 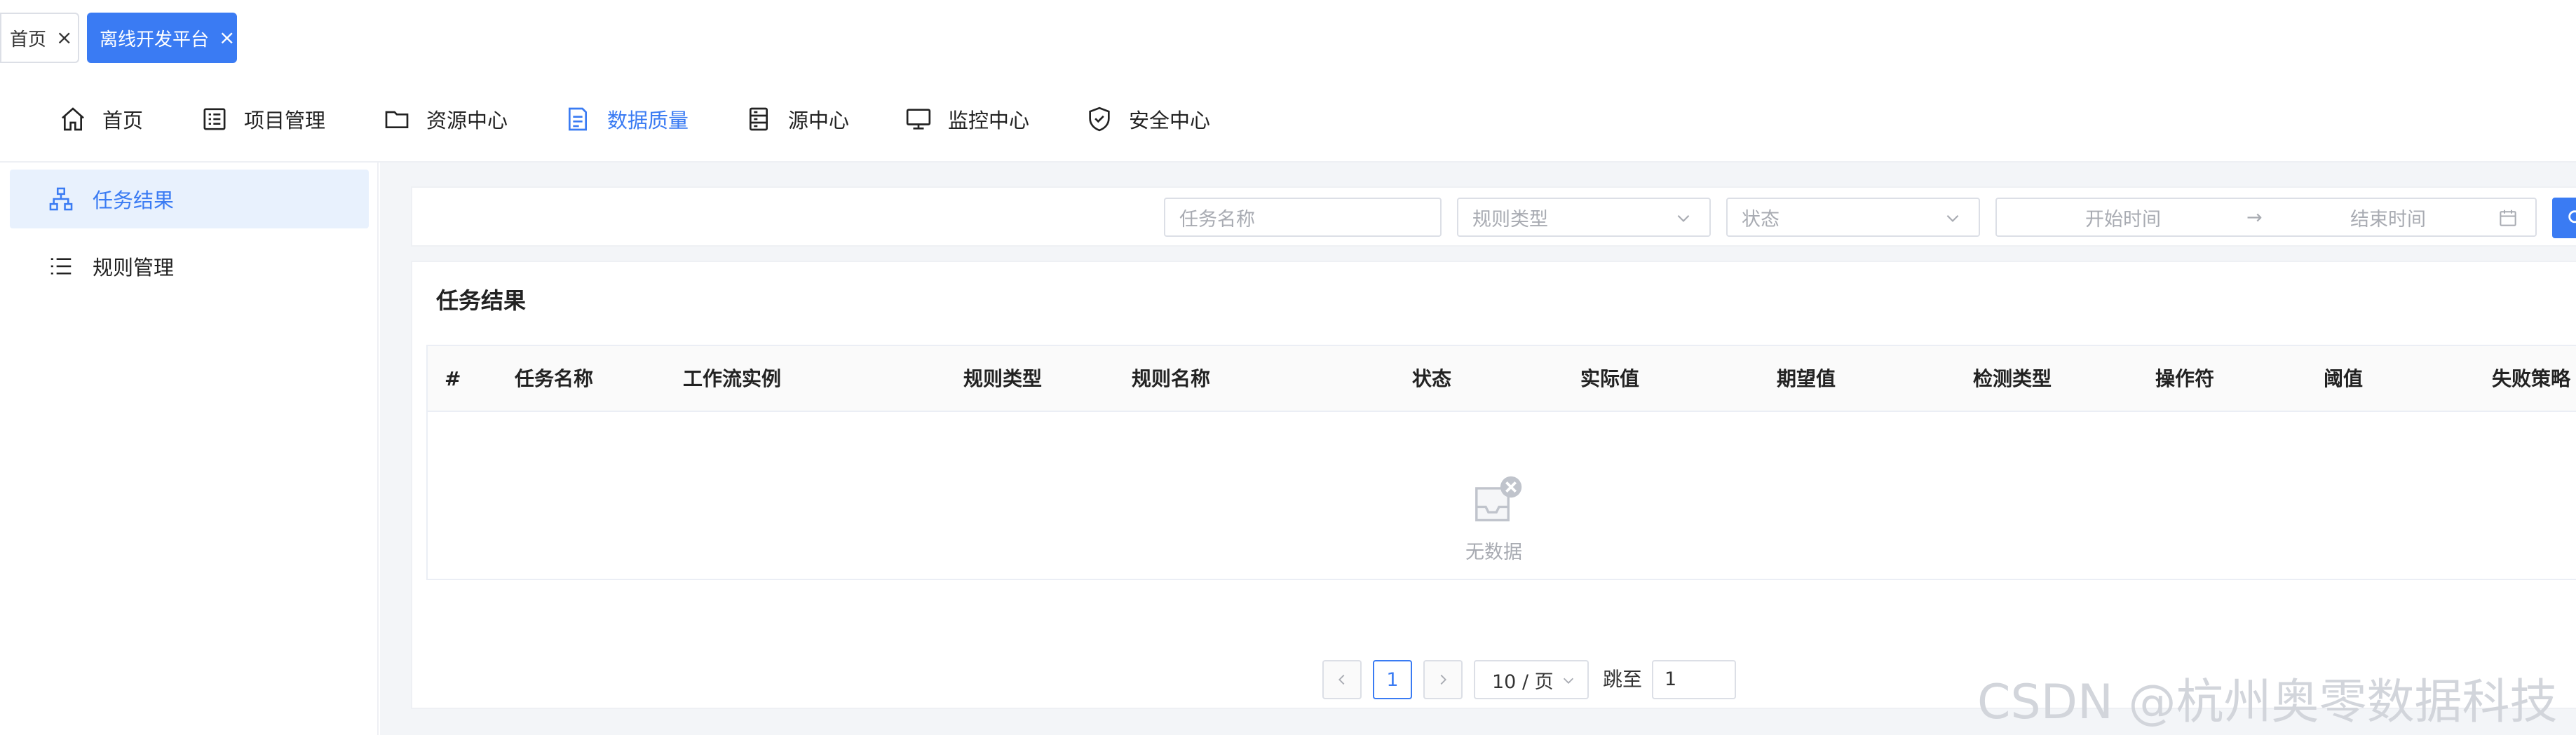 I want to click on nav-item-security-center: 安全中心, so click(x=1147, y=119).